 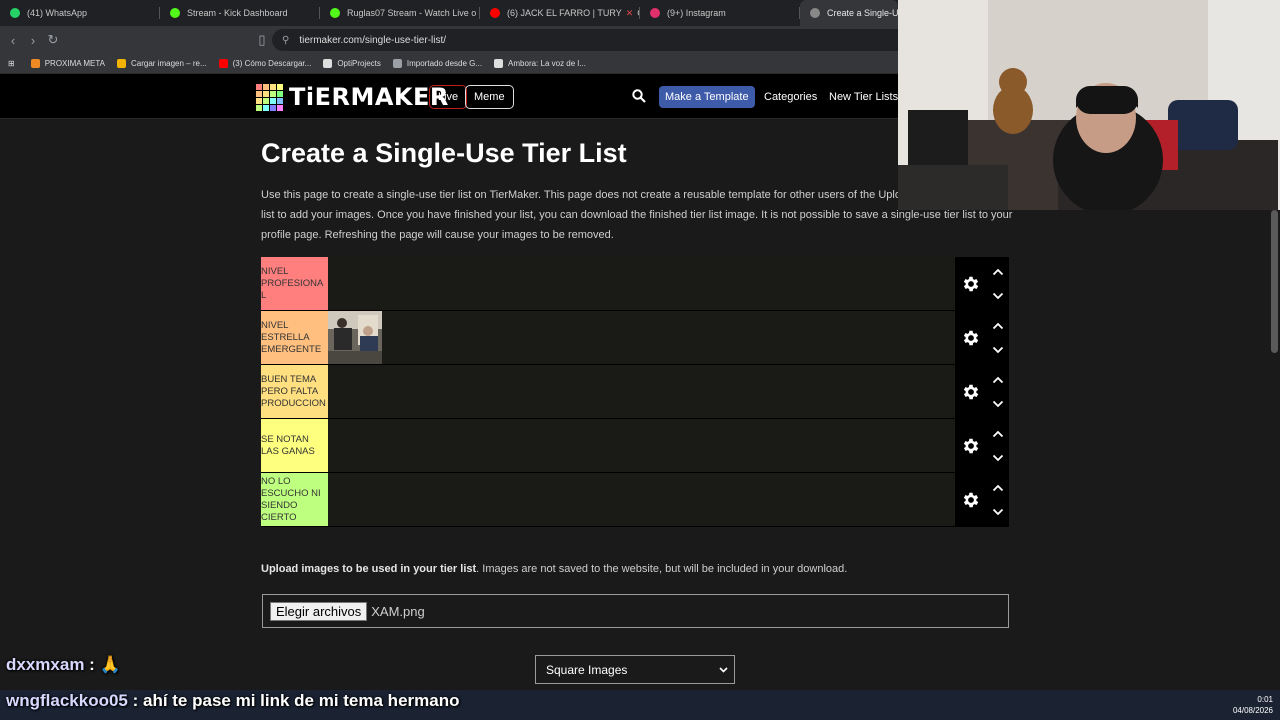 I want to click on taskbar-clock: 0:01 04/08/2026, so click(x=1253, y=705).